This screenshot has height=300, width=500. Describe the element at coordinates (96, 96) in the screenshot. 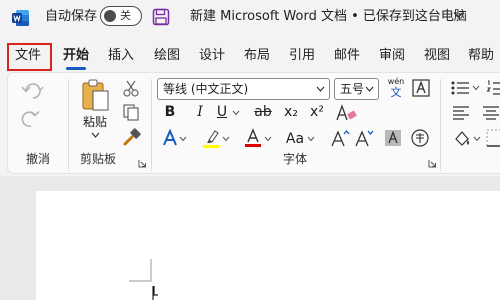

I see `paste-icon` at that location.